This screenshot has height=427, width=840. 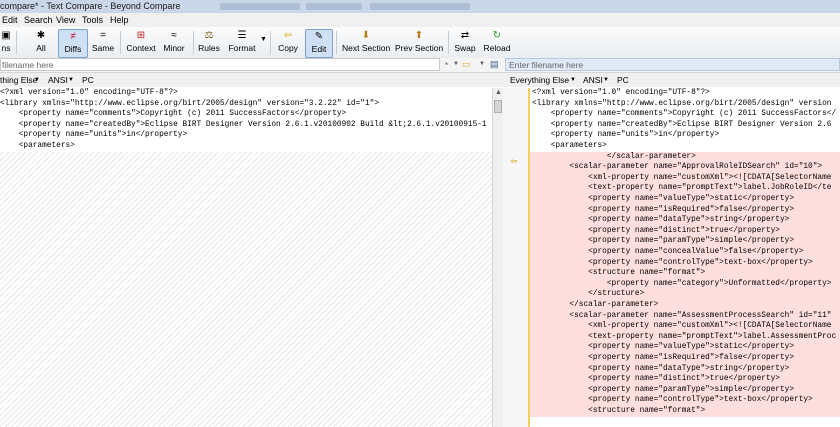 I want to click on diffs-icon: ≠, so click(x=73, y=36).